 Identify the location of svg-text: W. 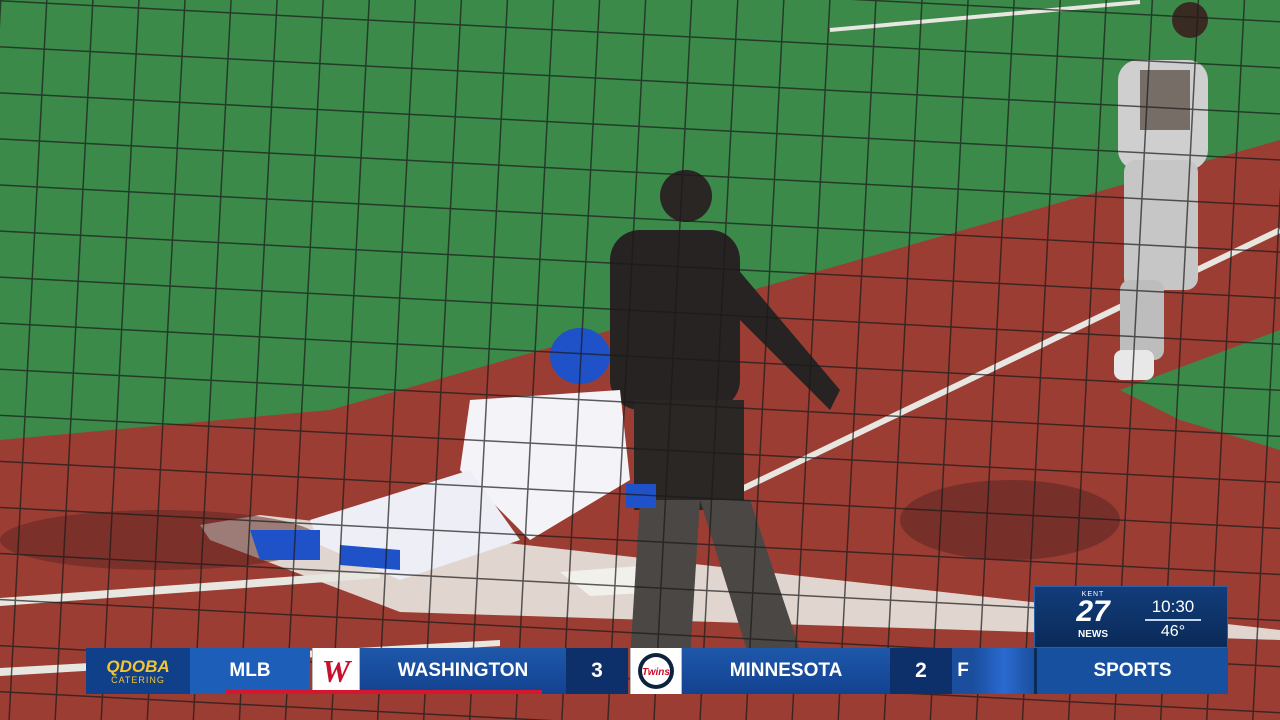
(337, 671).